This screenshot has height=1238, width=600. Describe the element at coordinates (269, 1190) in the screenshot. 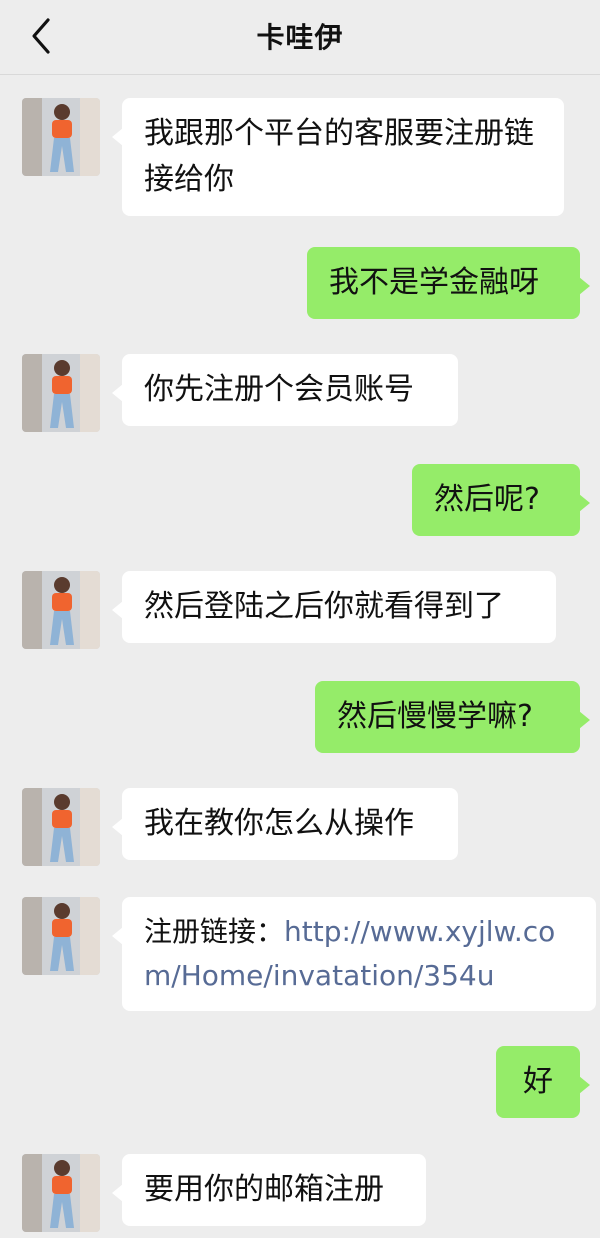

I see `message-bubble-received: 要用你的邮箱注册` at that location.